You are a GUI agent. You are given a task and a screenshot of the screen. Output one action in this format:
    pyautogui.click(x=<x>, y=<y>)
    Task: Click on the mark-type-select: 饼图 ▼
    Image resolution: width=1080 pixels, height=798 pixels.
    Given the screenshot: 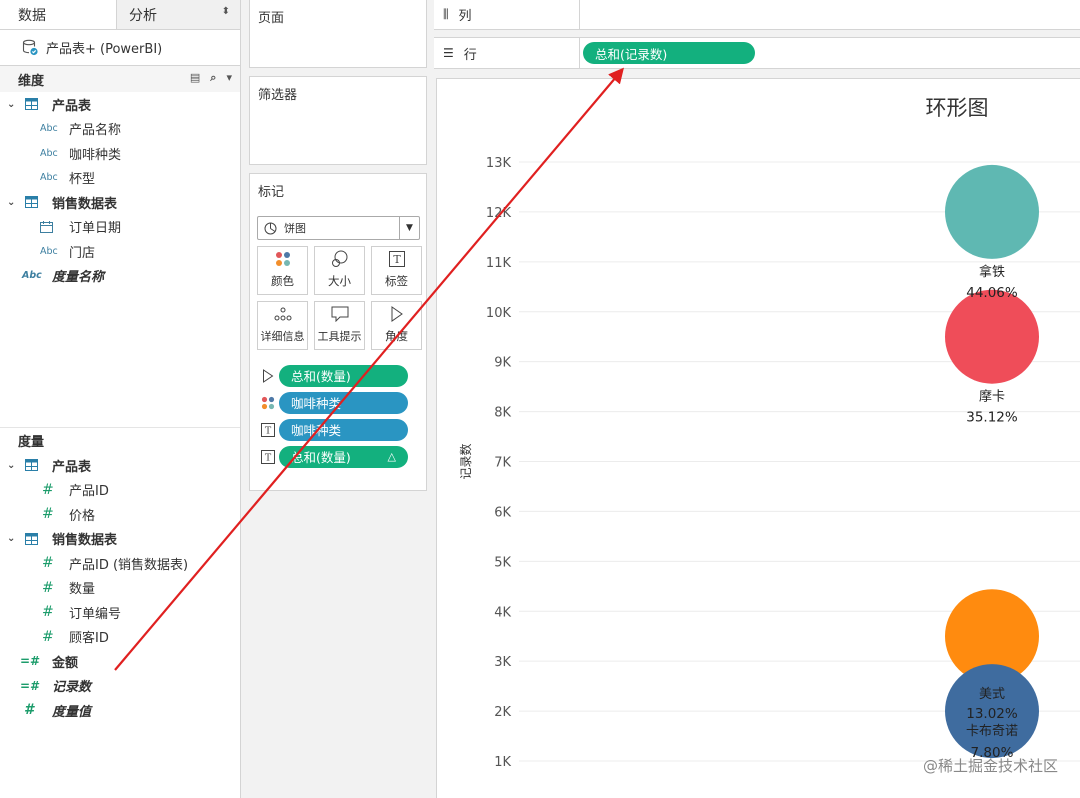 What is the action you would take?
    pyautogui.click(x=338, y=228)
    